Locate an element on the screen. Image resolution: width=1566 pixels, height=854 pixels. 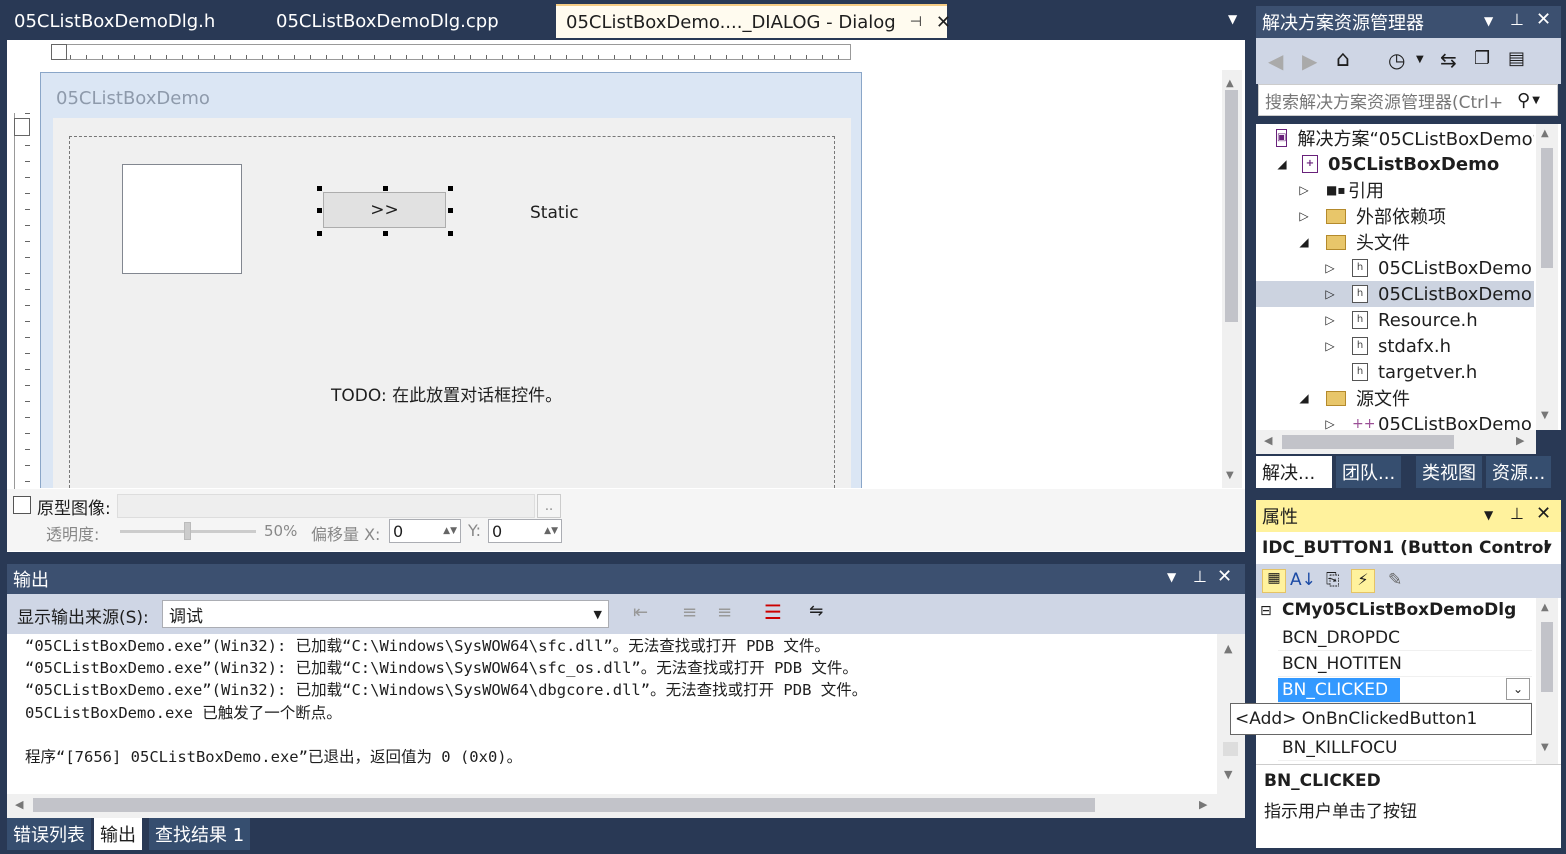
solution-tree-vertical-scrollbar: ▲ ▼ is located at coordinates (1547, 277).